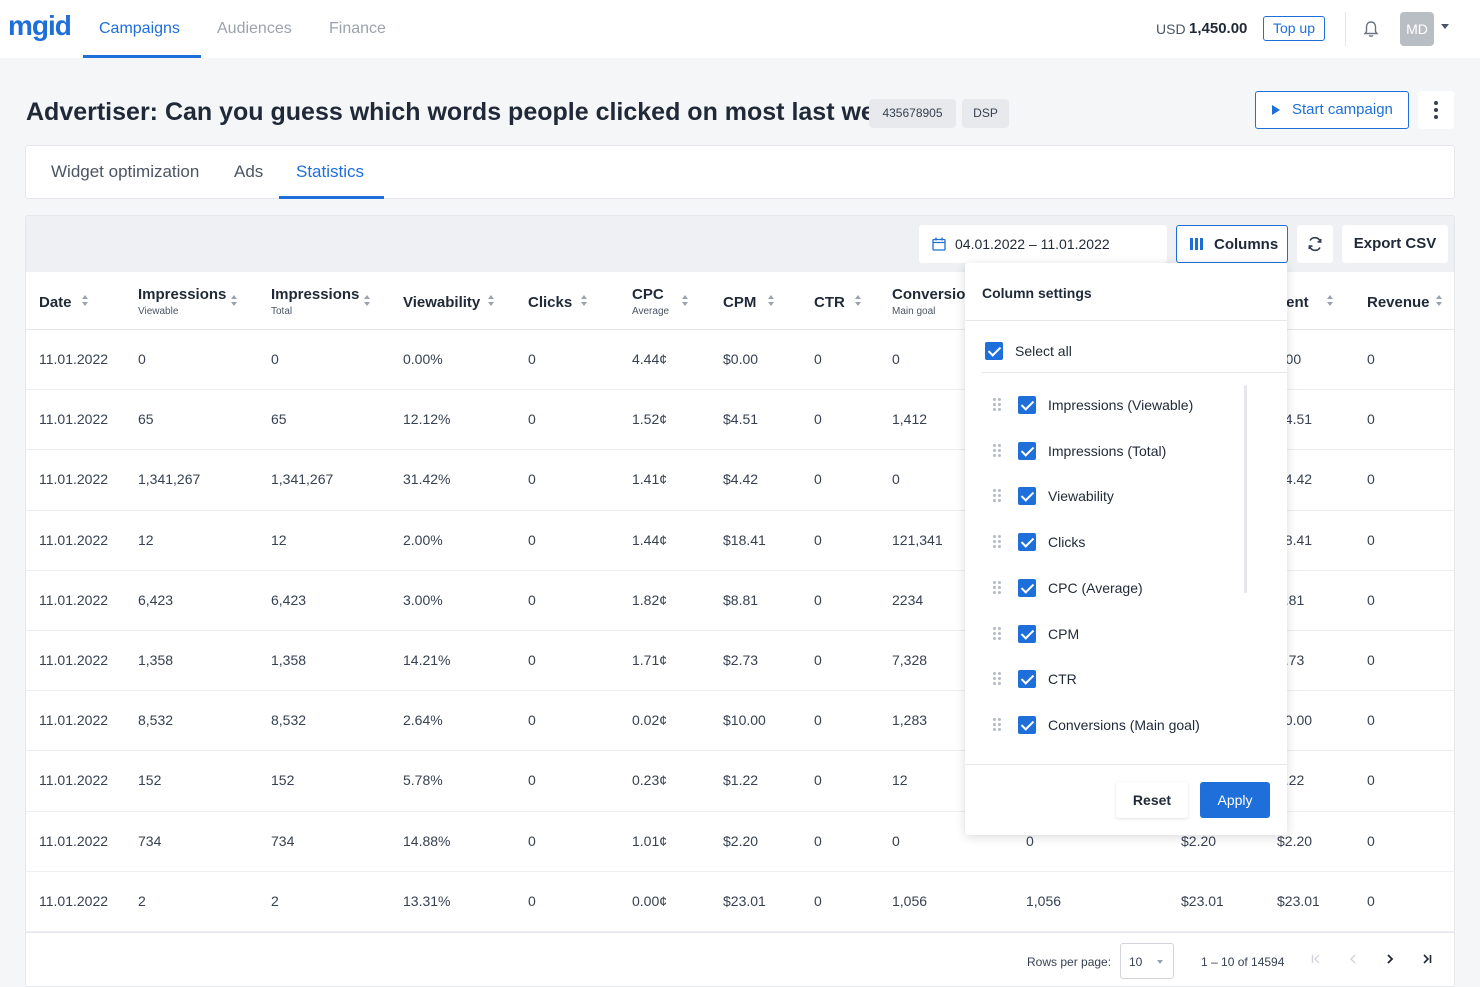  Describe the element at coordinates (1152, 800) in the screenshot. I see `reset-button: Reset` at that location.